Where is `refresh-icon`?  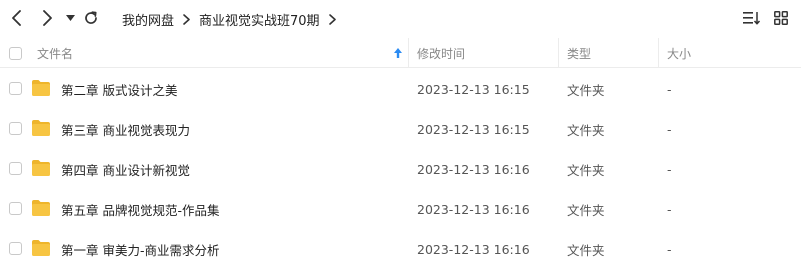 refresh-icon is located at coordinates (91, 17).